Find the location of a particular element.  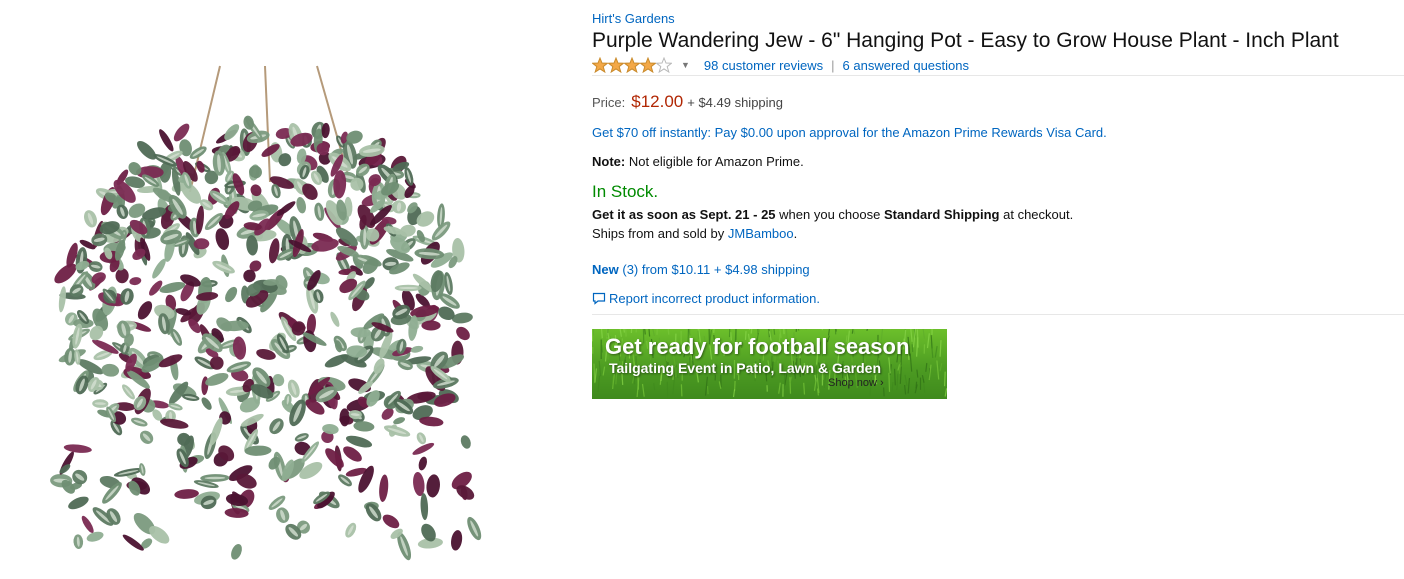

report-incorrect-info-link: Report incorrect product information. is located at coordinates (714, 298).